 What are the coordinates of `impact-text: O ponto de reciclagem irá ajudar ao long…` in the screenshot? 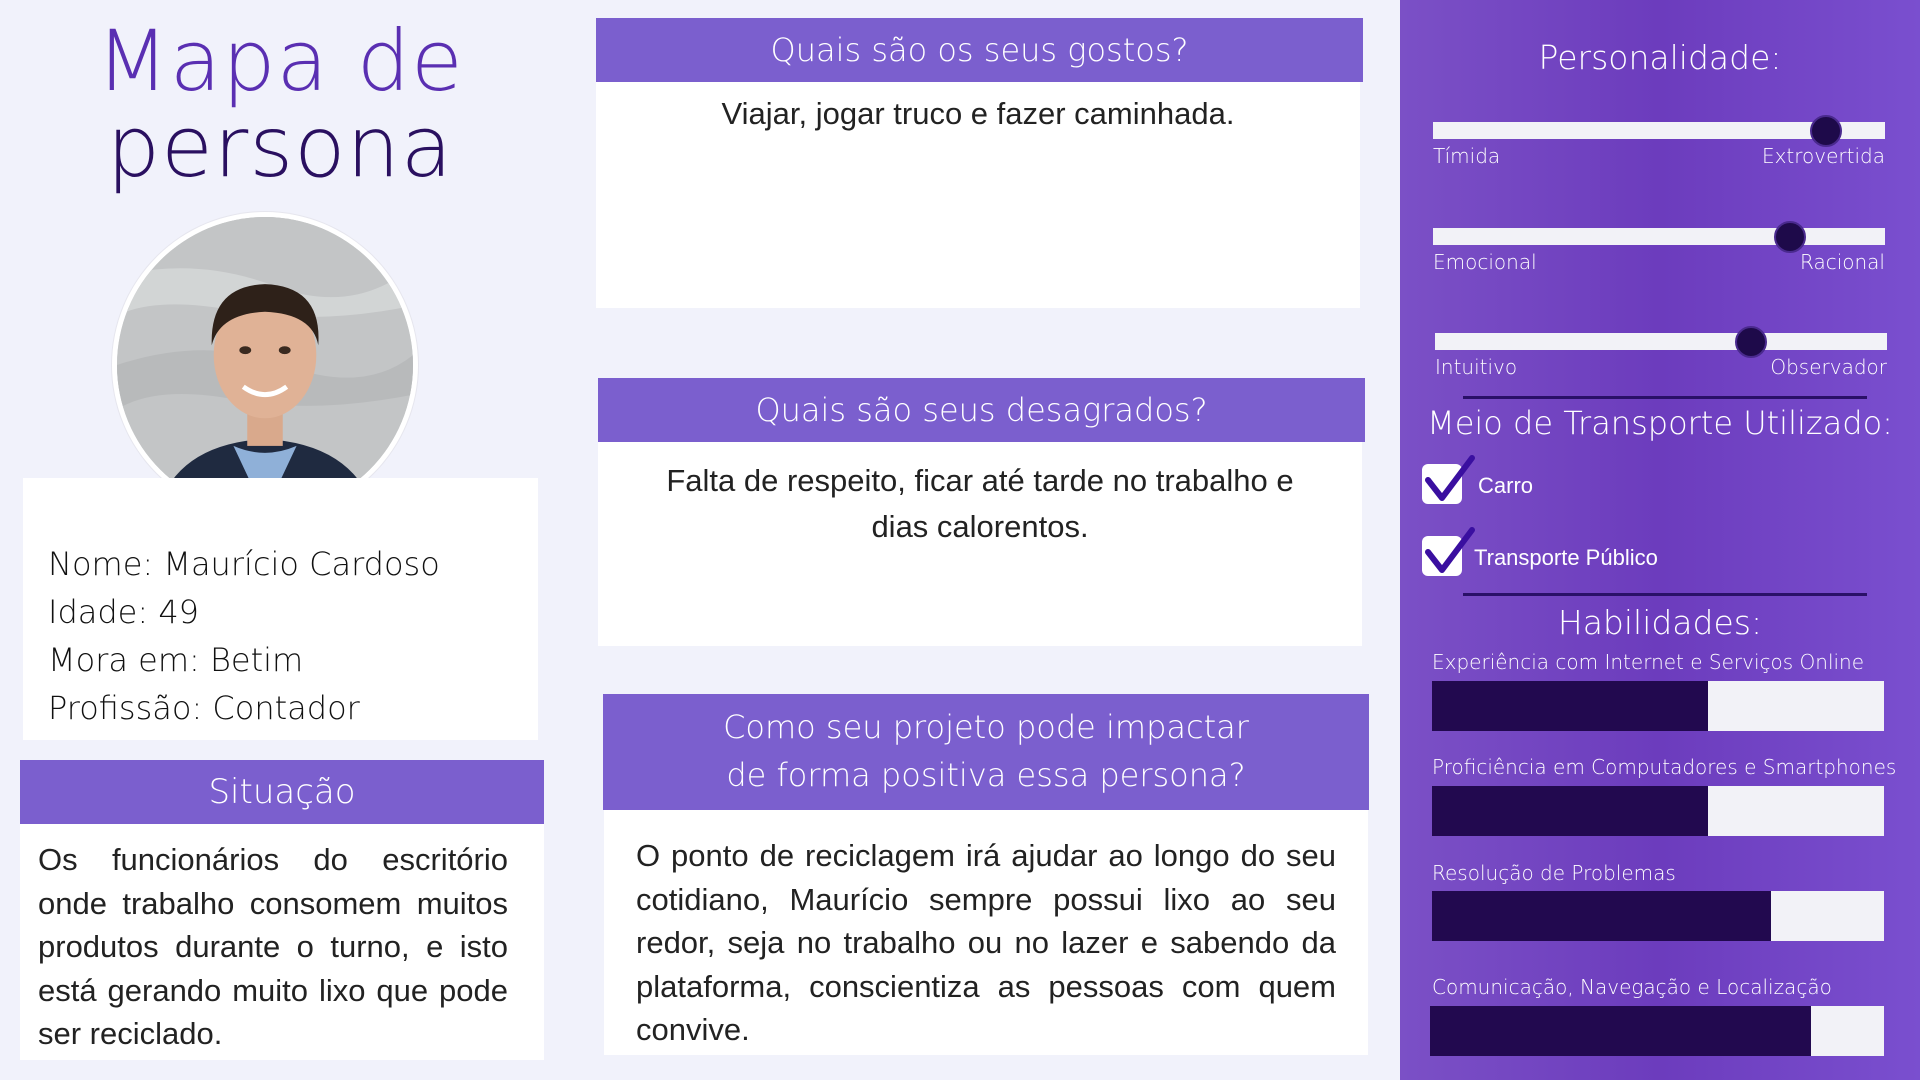 It's located at (986, 932).